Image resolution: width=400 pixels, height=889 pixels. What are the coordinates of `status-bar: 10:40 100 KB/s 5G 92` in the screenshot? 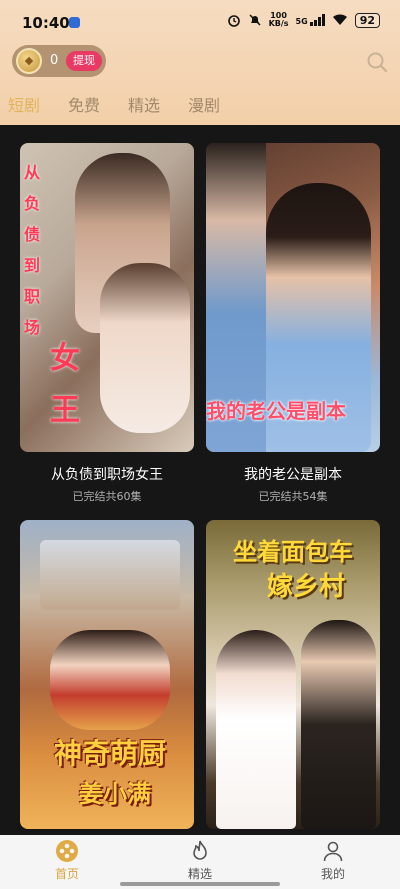 It's located at (200, 22).